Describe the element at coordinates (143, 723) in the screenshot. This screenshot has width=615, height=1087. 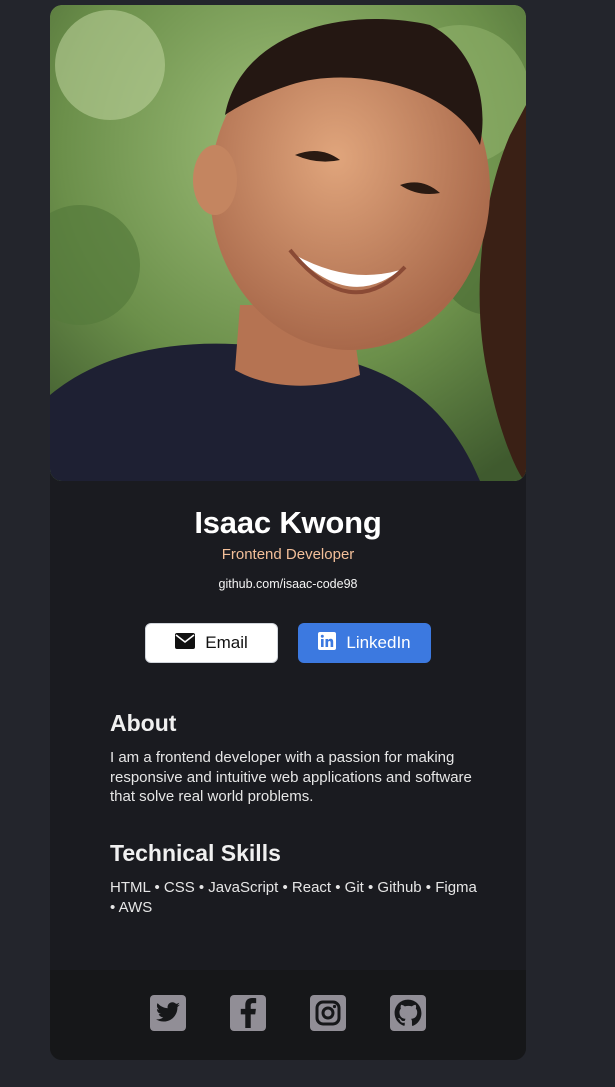
I see `about-heading: About` at that location.